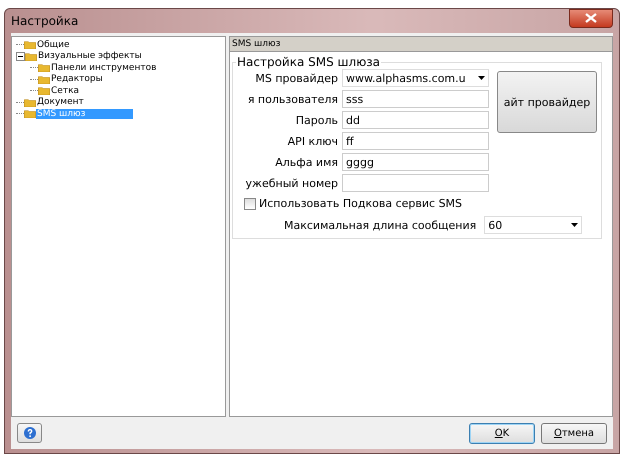  I want to click on field-label: Альфа имя, so click(306, 162).